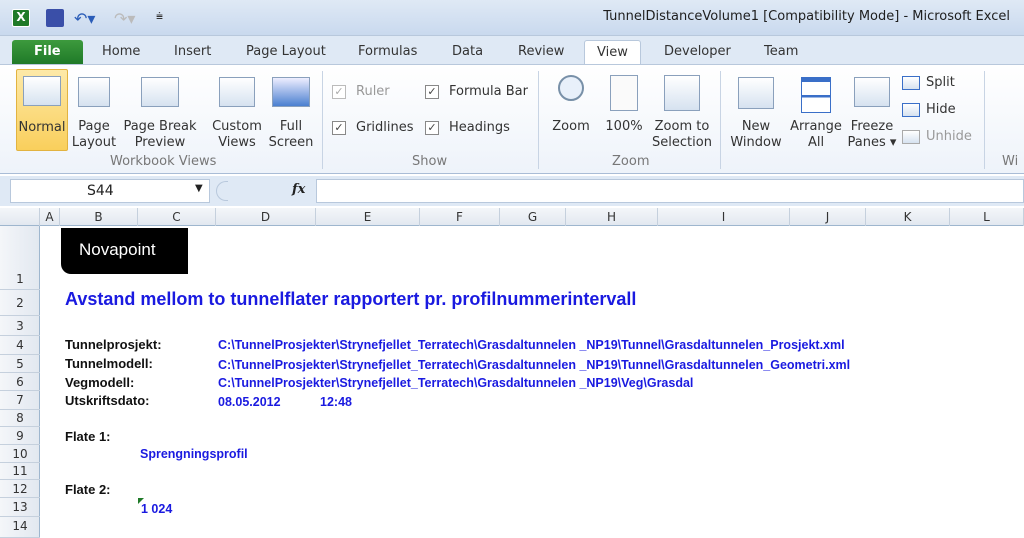 This screenshot has height=538, width=1024. I want to click on save-icon, so click(55, 18).